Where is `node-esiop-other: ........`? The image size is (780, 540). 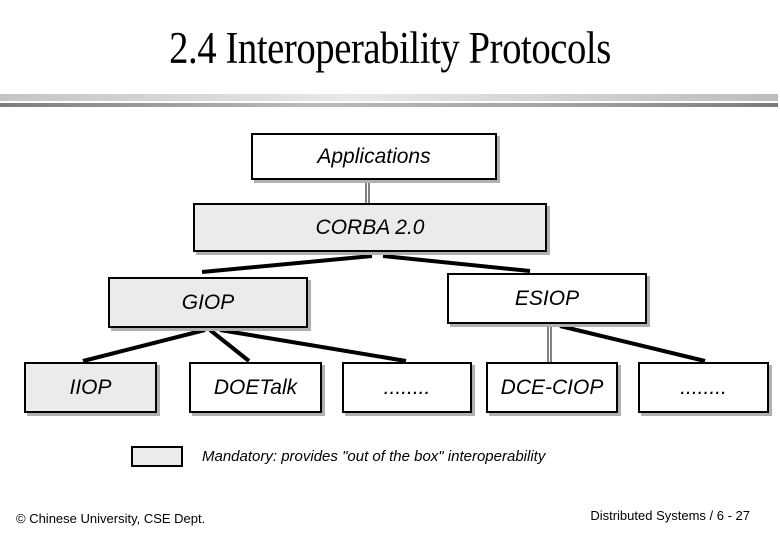
node-esiop-other: ........ is located at coordinates (703, 387).